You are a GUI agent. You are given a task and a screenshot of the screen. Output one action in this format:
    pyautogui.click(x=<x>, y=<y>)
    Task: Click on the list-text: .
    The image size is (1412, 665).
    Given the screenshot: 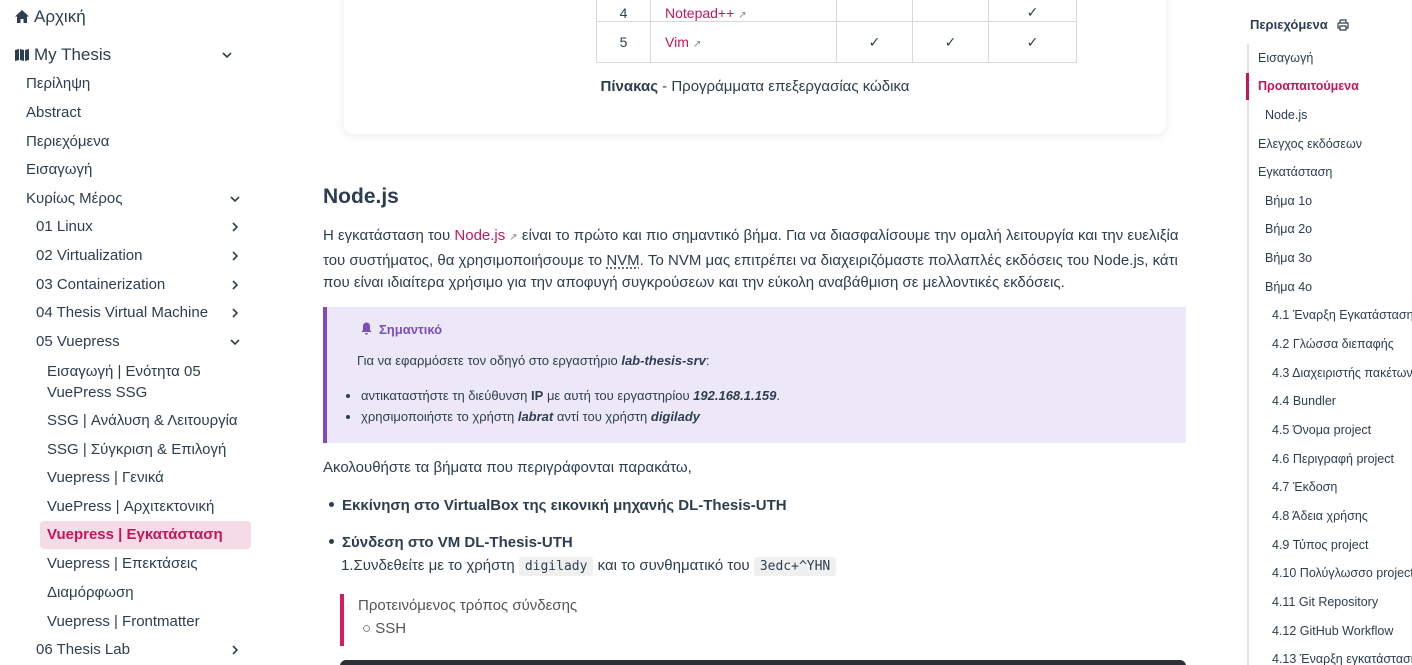 What is the action you would take?
    pyautogui.click(x=778, y=395)
    